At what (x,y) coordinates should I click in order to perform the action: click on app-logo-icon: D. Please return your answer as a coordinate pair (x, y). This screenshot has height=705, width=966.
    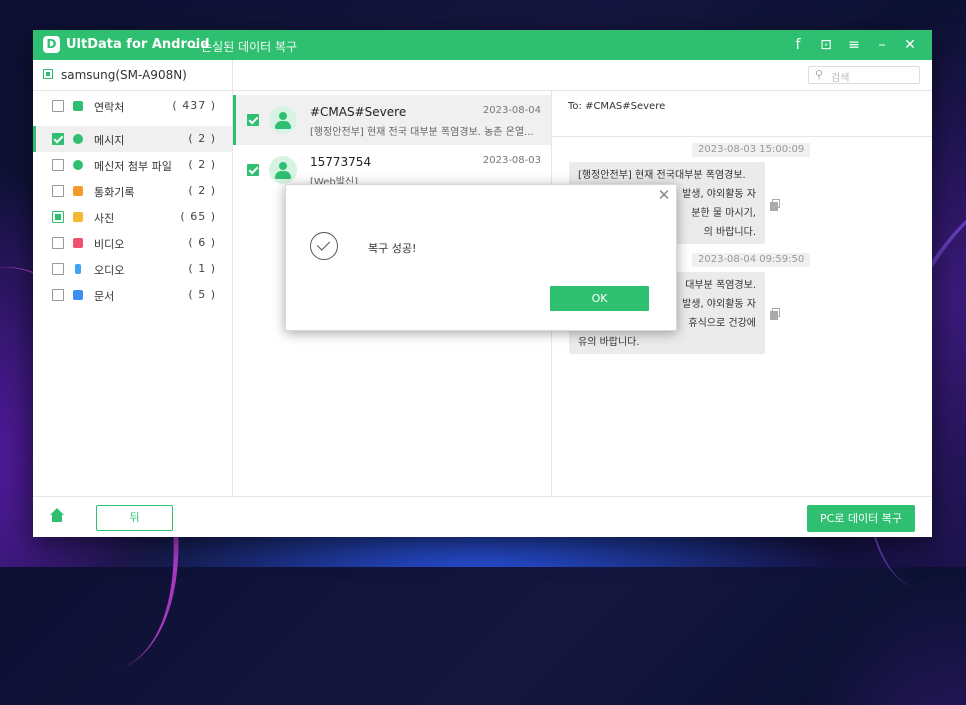
    Looking at the image, I should click on (51, 44).